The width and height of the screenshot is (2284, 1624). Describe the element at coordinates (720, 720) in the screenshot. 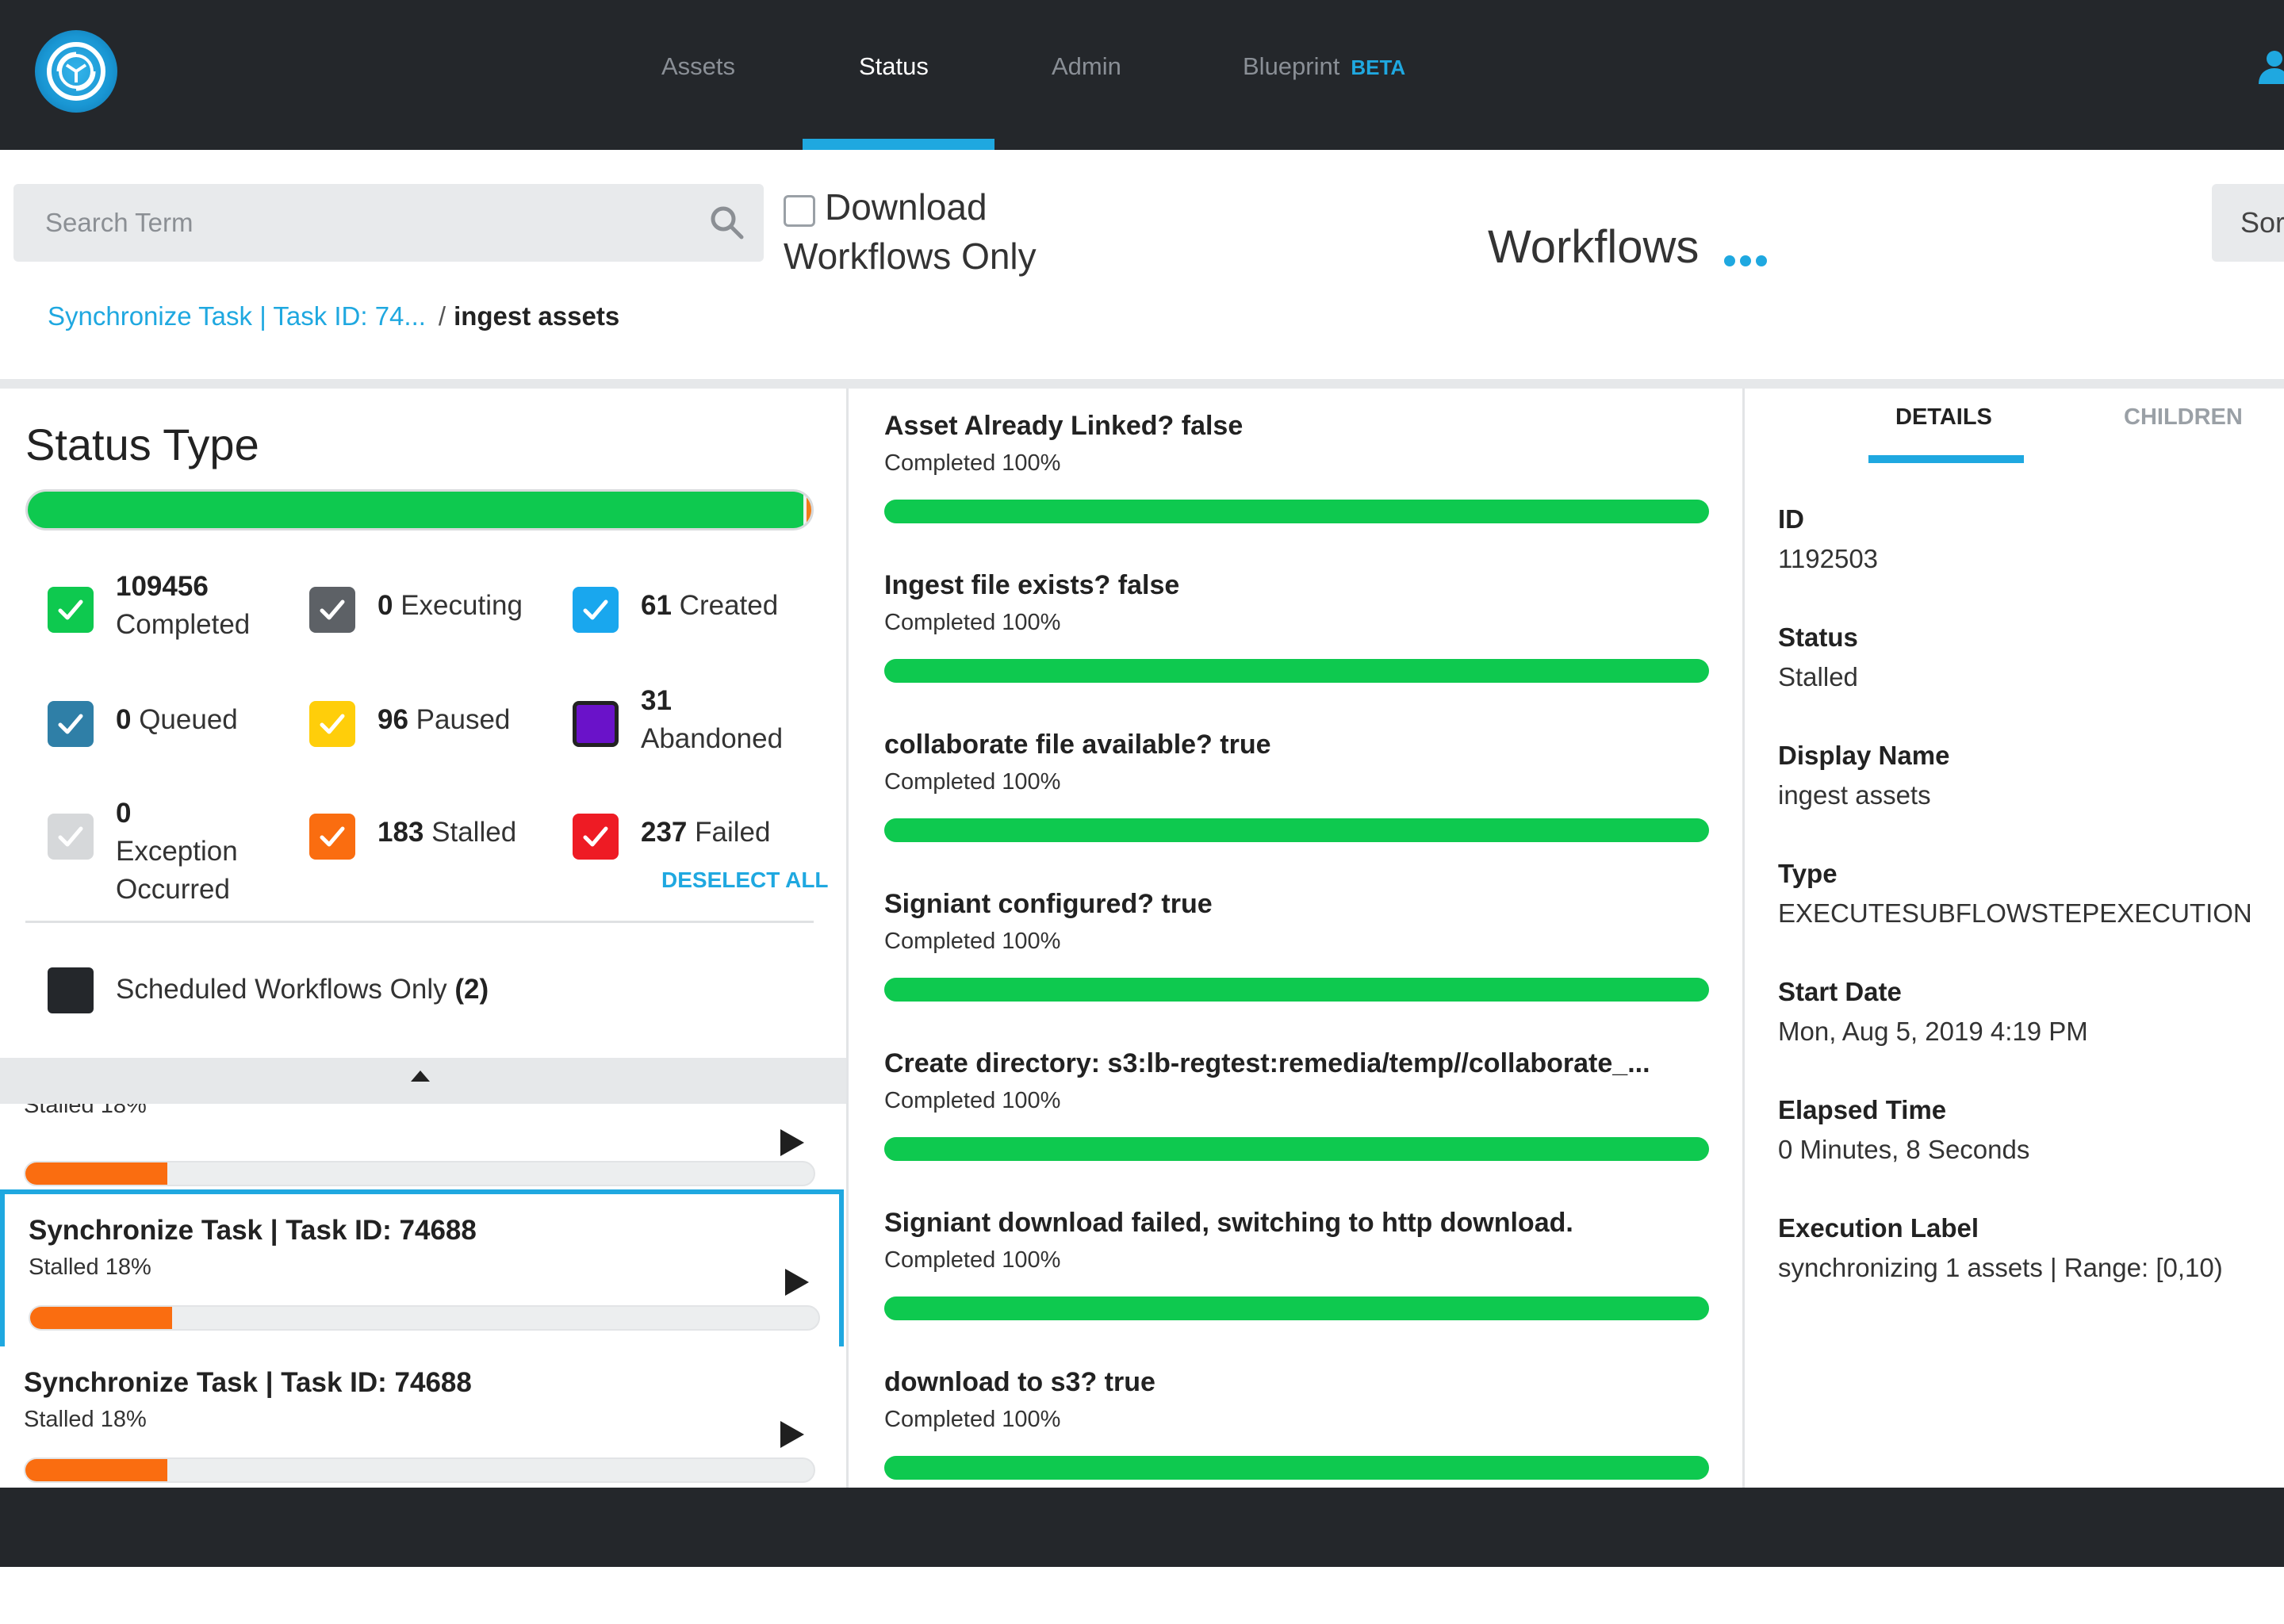

I see `status-filter-label: 31 Abandoned` at that location.